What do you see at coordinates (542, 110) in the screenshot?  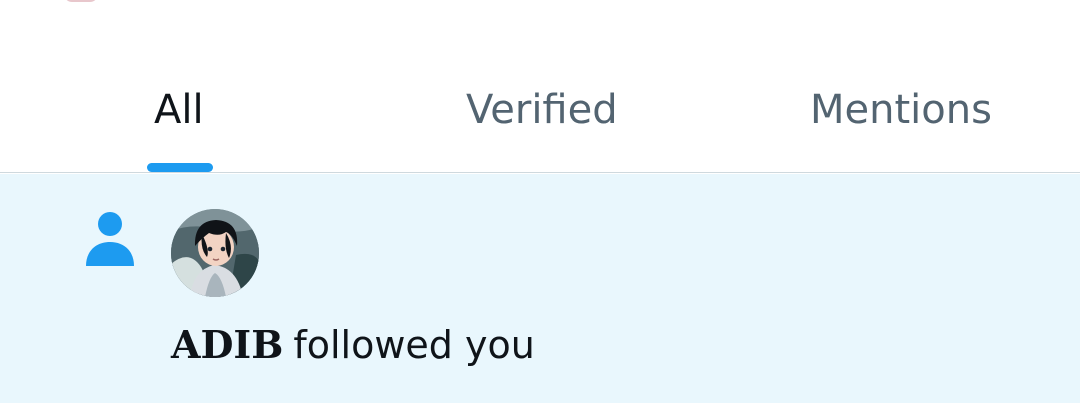 I see `tab-verified: Verified` at bounding box center [542, 110].